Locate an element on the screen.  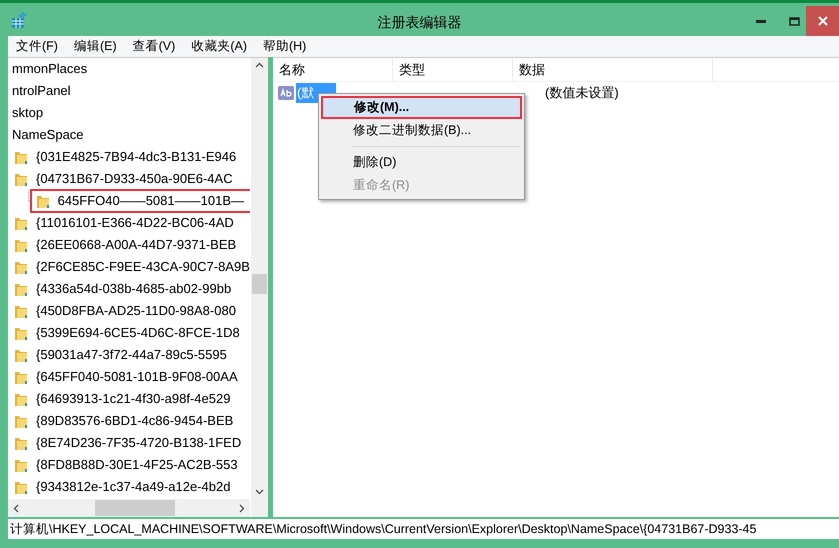
tree-item: NameSpace is located at coordinates (48, 135).